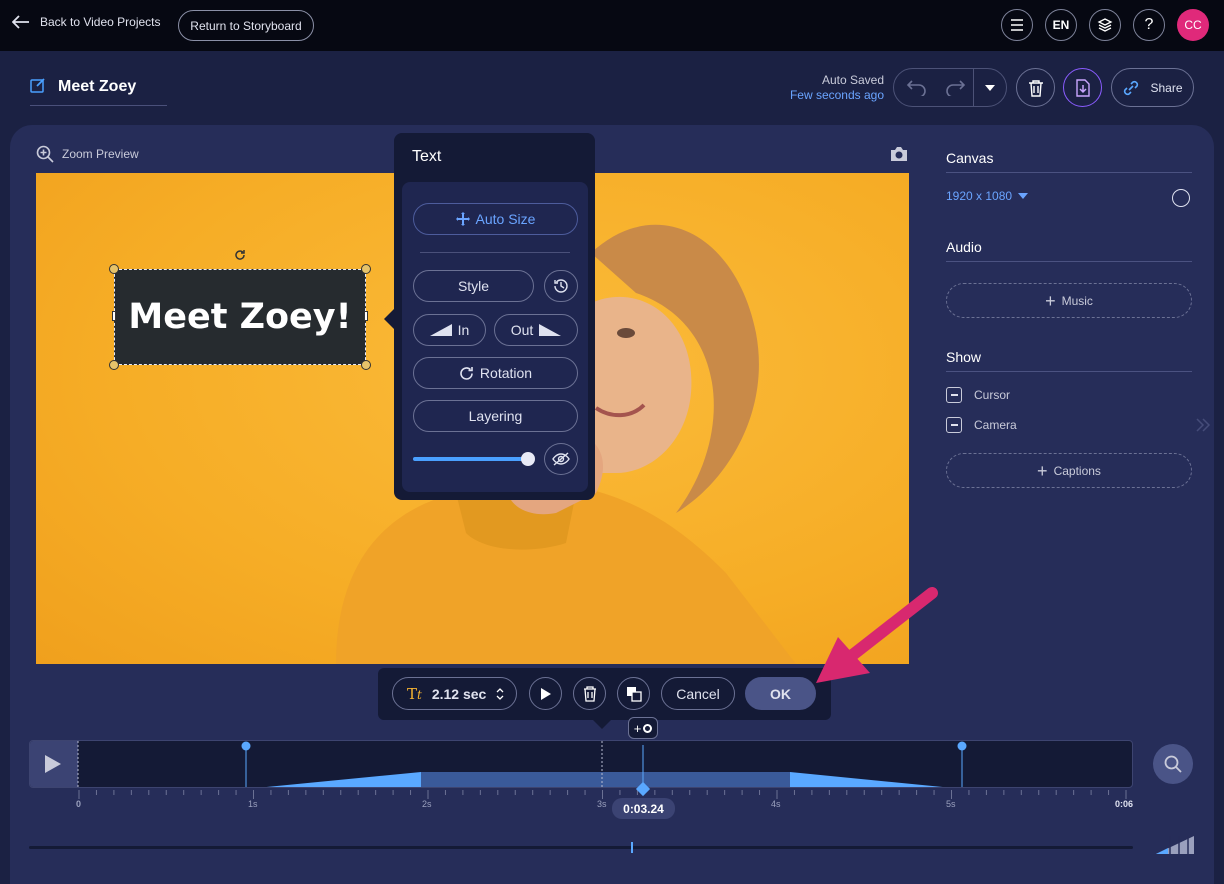 The image size is (1224, 884). I want to click on delete-element-button, so click(589, 693).